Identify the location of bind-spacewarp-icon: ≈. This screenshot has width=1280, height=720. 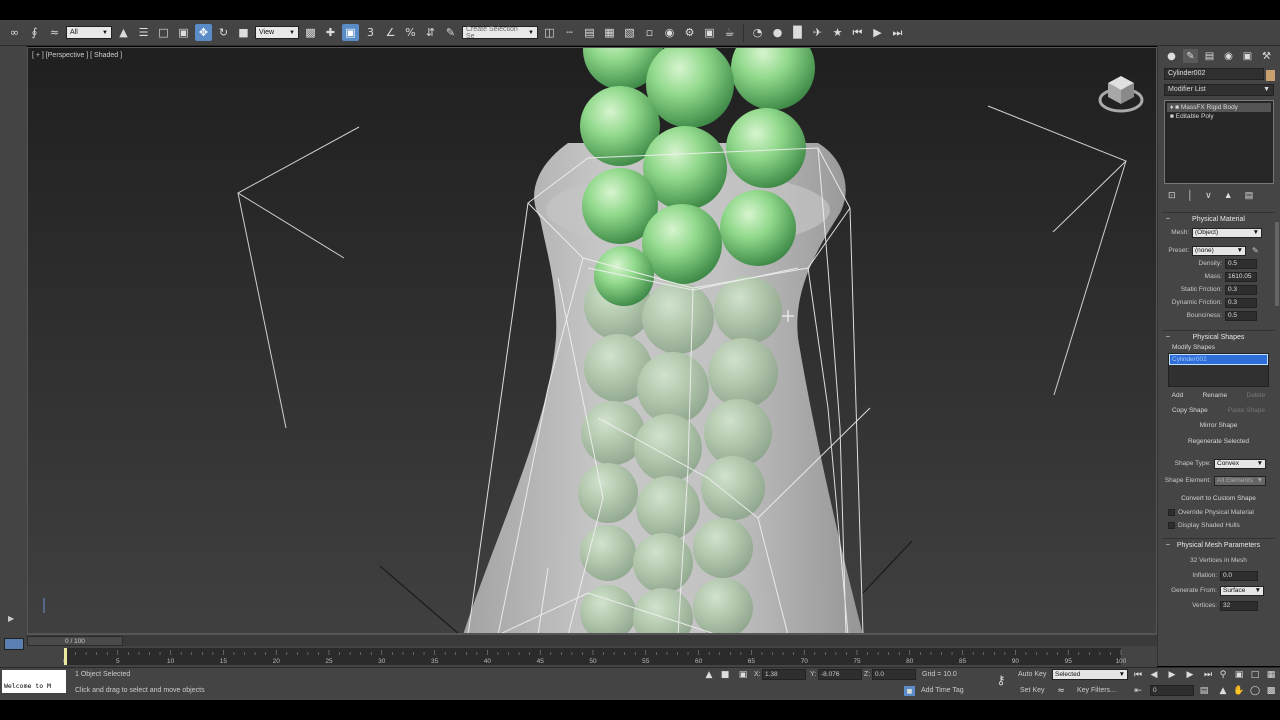
(54, 32).